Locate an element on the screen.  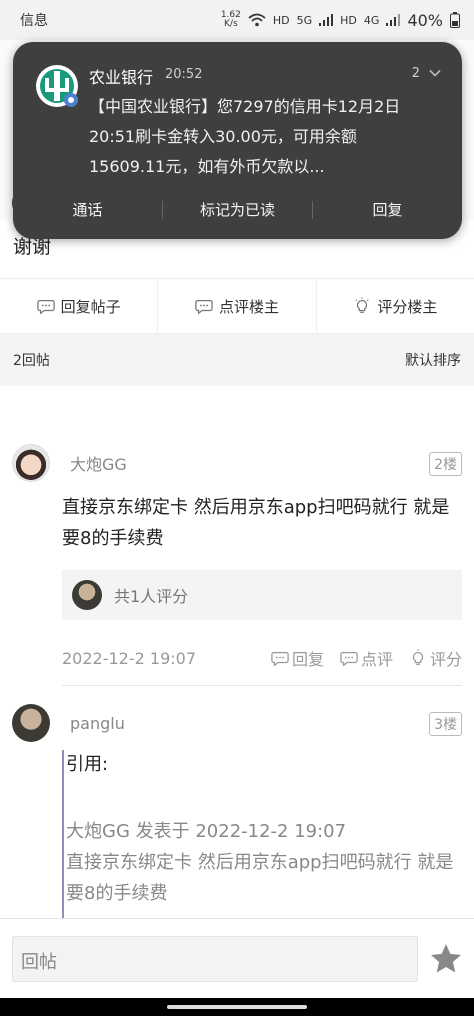
rate-button: 评分 is located at coordinates (435, 658).